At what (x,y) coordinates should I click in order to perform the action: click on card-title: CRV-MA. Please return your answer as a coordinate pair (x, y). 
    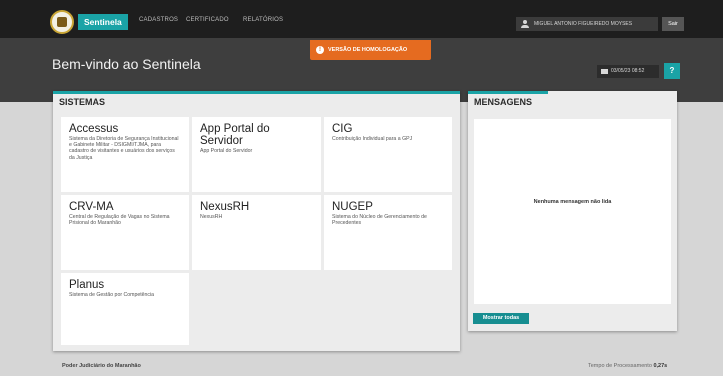
    Looking at the image, I should click on (91, 207).